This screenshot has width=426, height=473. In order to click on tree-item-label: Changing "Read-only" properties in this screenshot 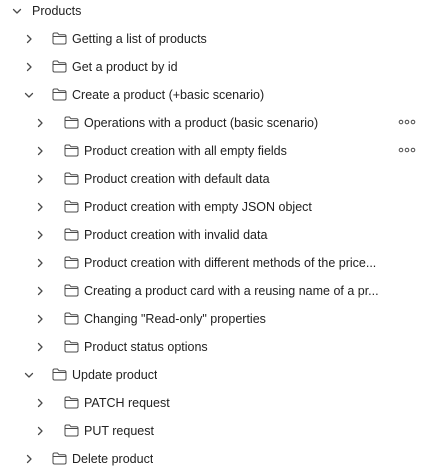, I will do `click(175, 319)`.